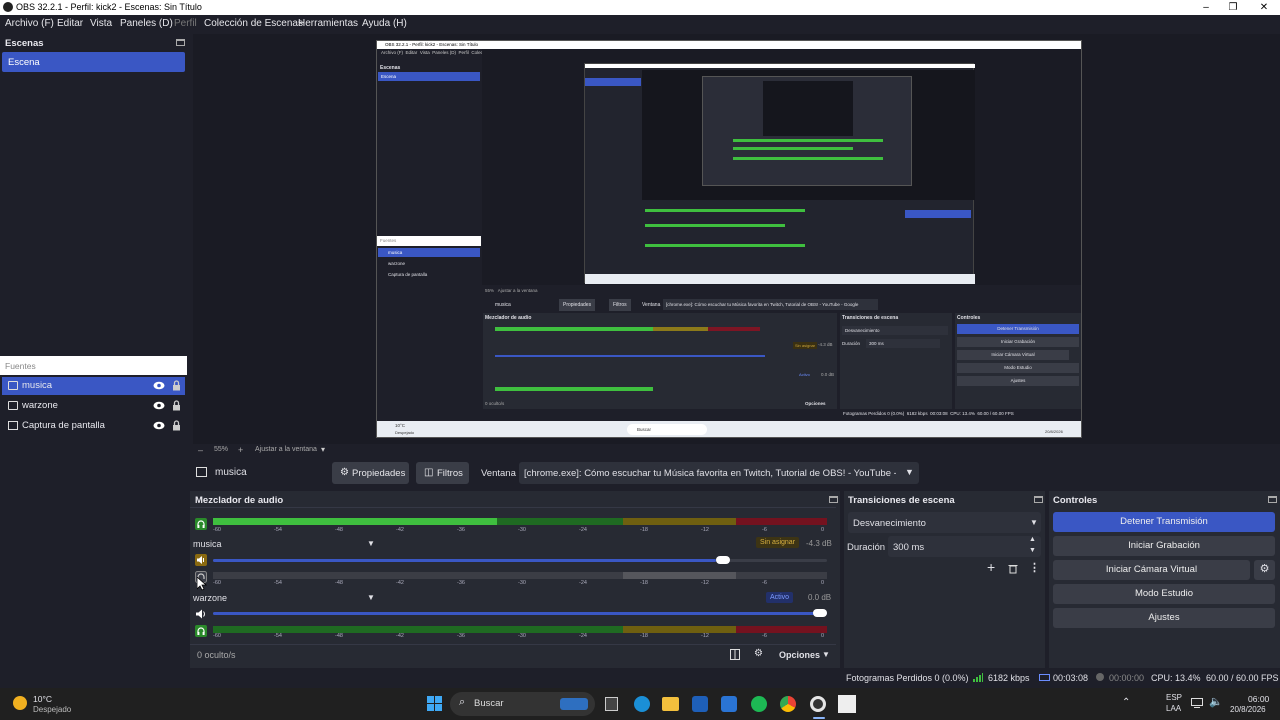 This screenshot has height=720, width=1280. Describe the element at coordinates (1248, 709) in the screenshot. I see `clock-date: 20/8/2026` at that location.